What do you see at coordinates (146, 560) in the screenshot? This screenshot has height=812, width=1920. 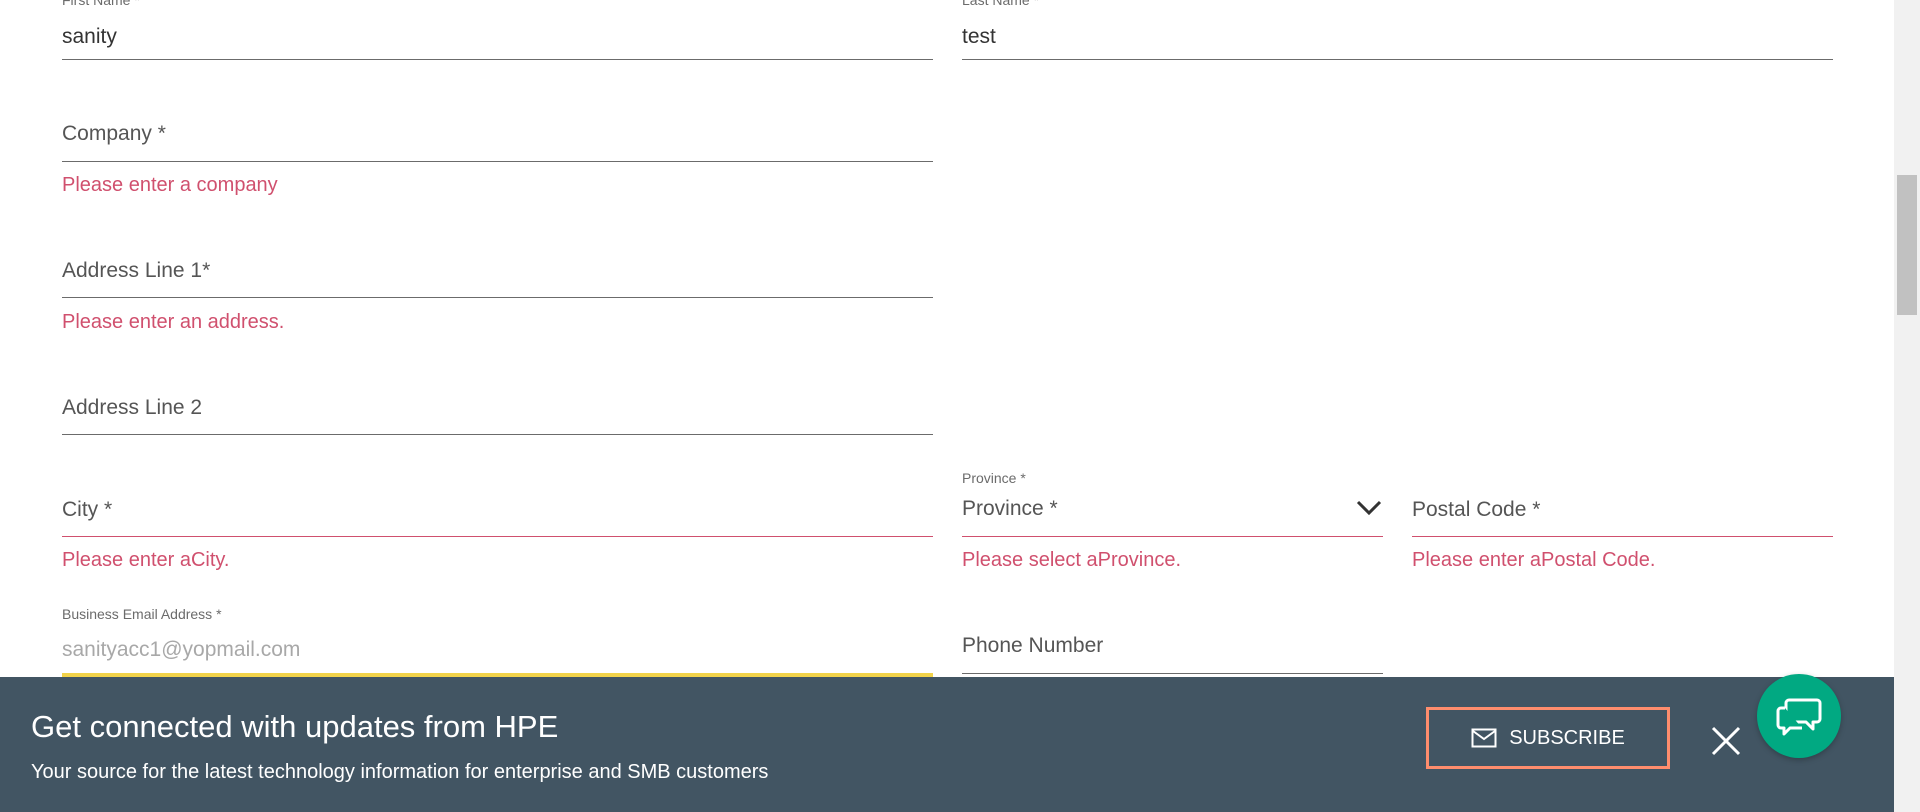 I see `city-error: Please enter aCity.` at bounding box center [146, 560].